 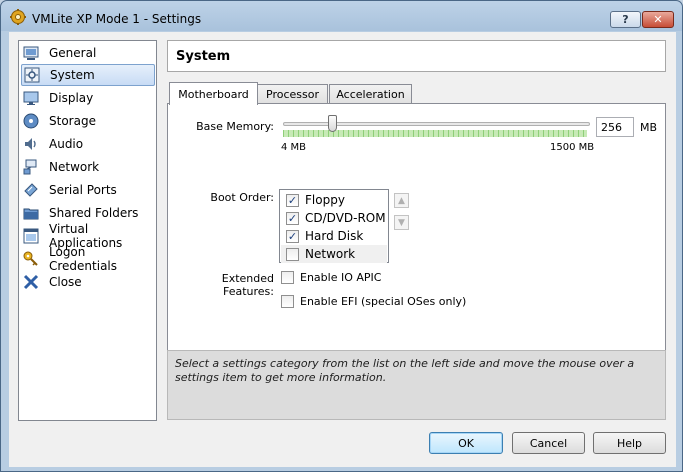 I want to click on boot-item-hard-disk: ✓ Hard Disk, so click(x=334, y=236).